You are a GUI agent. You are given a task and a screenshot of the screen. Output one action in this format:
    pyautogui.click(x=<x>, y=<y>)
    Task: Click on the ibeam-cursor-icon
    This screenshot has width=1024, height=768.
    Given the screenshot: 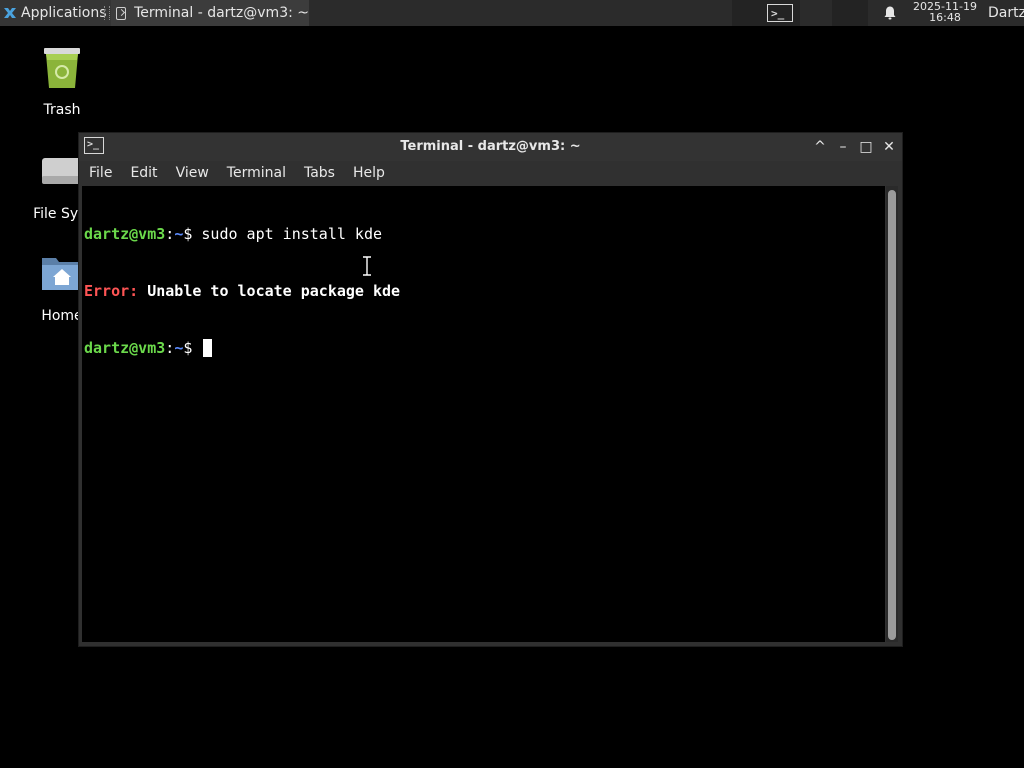 What is the action you would take?
    pyautogui.click(x=367, y=266)
    